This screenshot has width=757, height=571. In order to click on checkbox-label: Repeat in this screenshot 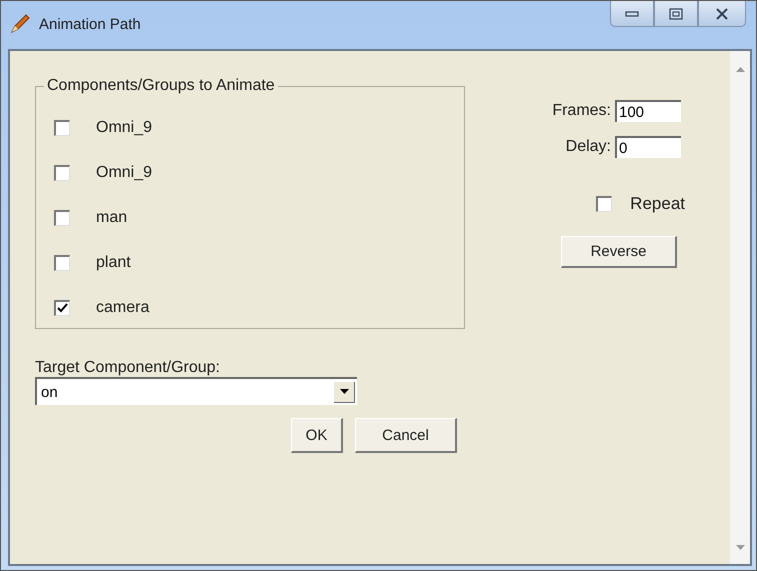, I will do `click(657, 204)`.